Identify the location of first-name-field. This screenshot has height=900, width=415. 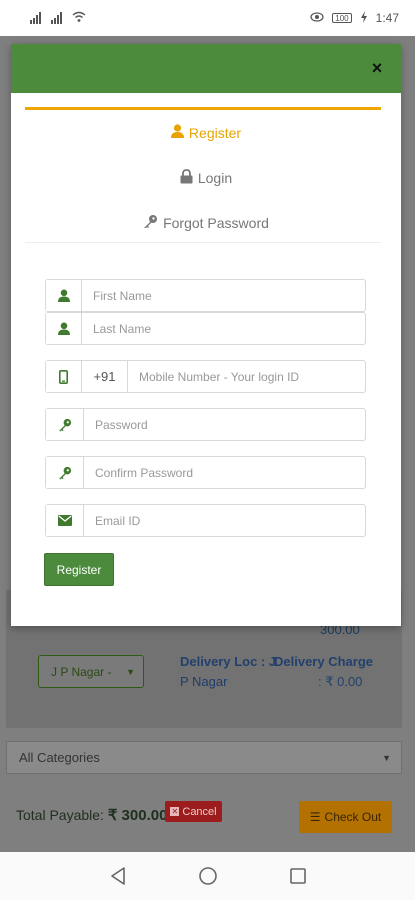
(205, 295).